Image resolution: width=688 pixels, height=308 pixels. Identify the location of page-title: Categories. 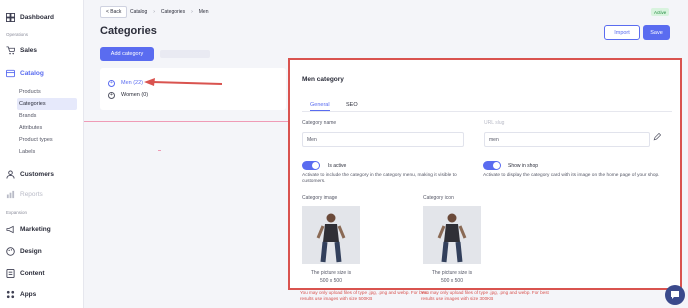
(128, 31).